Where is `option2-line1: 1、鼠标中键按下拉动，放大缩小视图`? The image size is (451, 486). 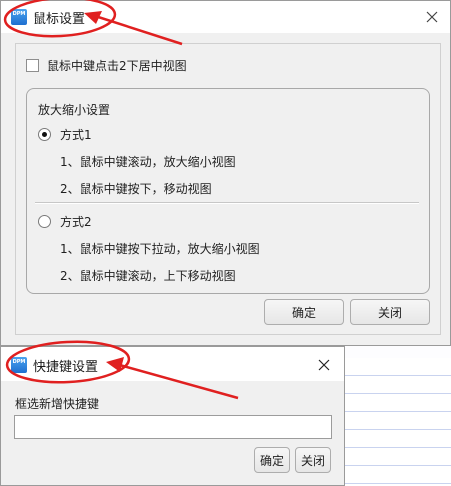
option2-line1: 1、鼠标中键按下拉动，放大缩小视图 is located at coordinates (160, 249).